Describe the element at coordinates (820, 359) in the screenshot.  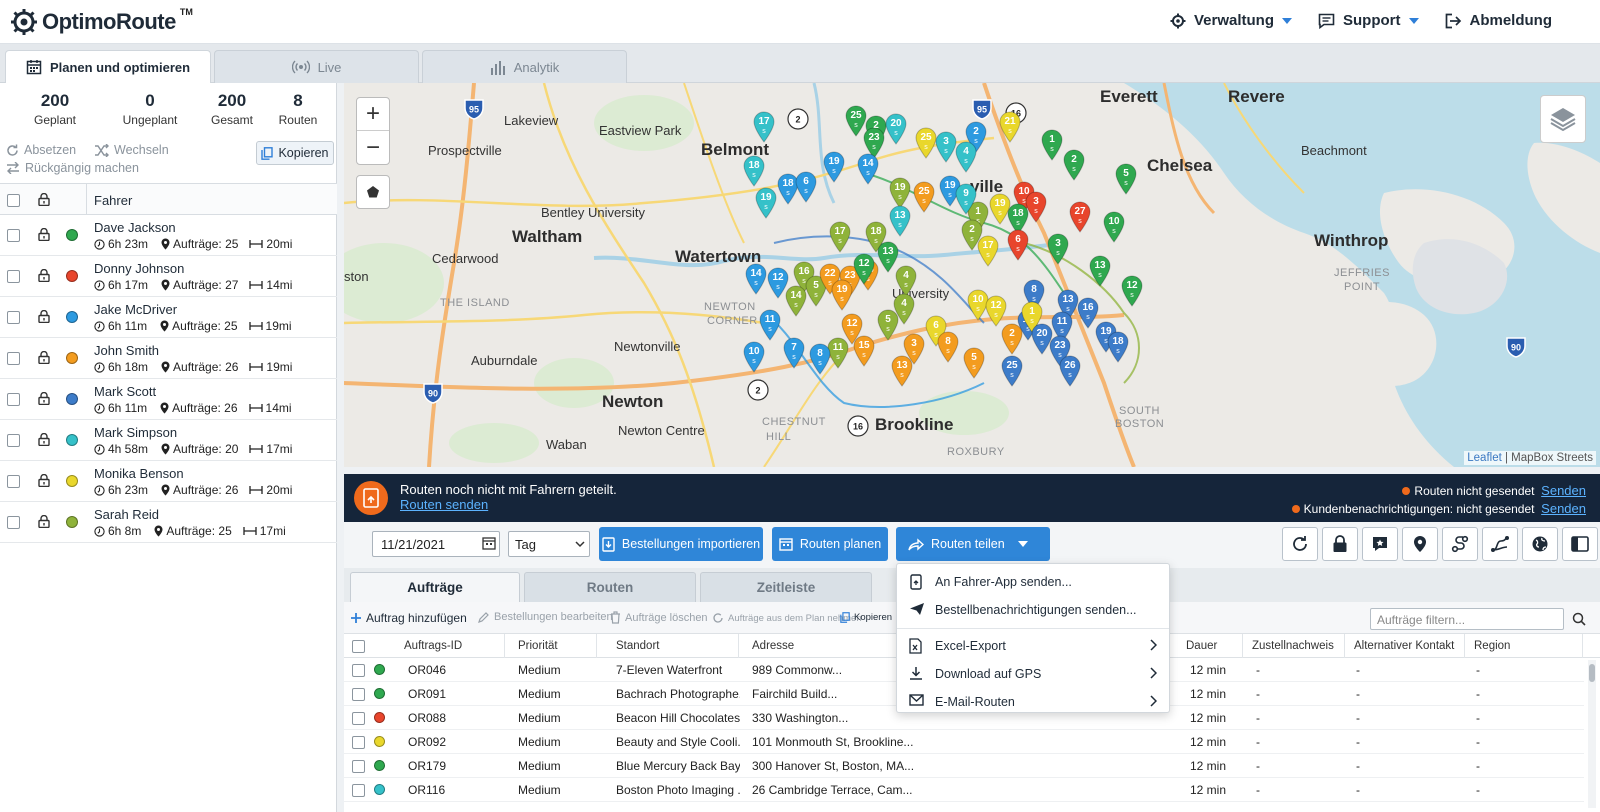
I see `stop-marker: 8s` at that location.